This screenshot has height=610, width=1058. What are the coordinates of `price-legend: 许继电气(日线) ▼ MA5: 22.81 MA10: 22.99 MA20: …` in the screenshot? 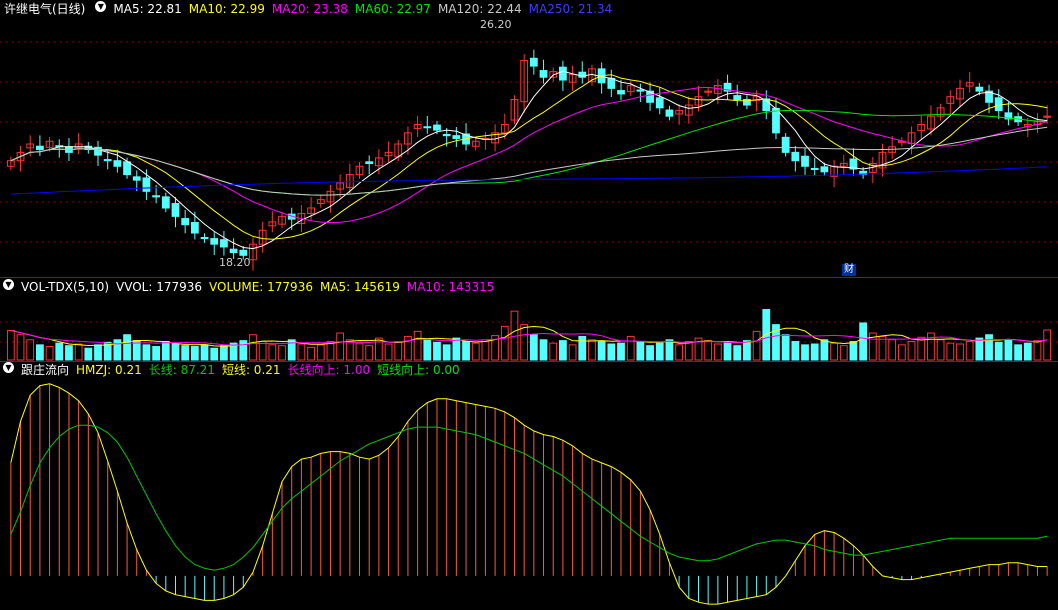 It's located at (309, 9).